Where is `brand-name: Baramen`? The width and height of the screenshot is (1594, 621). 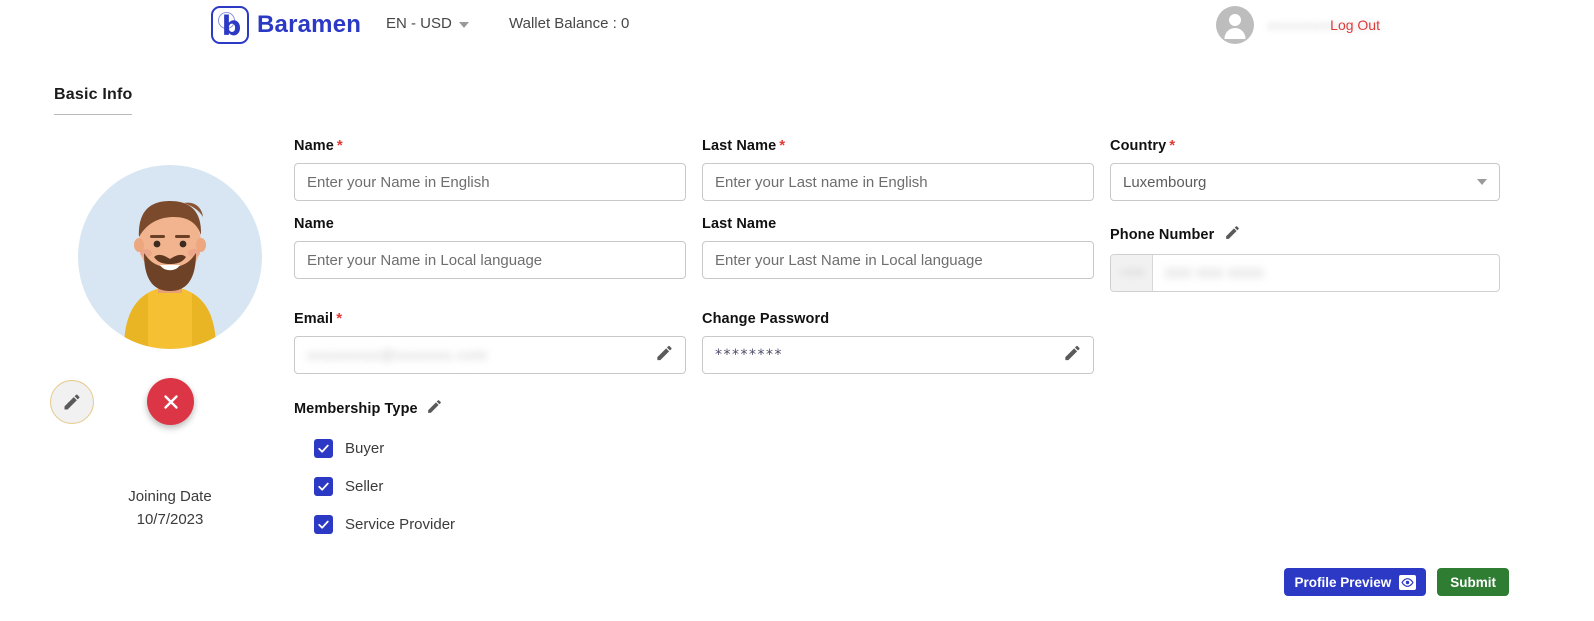
brand-name: Baramen is located at coordinates (309, 24).